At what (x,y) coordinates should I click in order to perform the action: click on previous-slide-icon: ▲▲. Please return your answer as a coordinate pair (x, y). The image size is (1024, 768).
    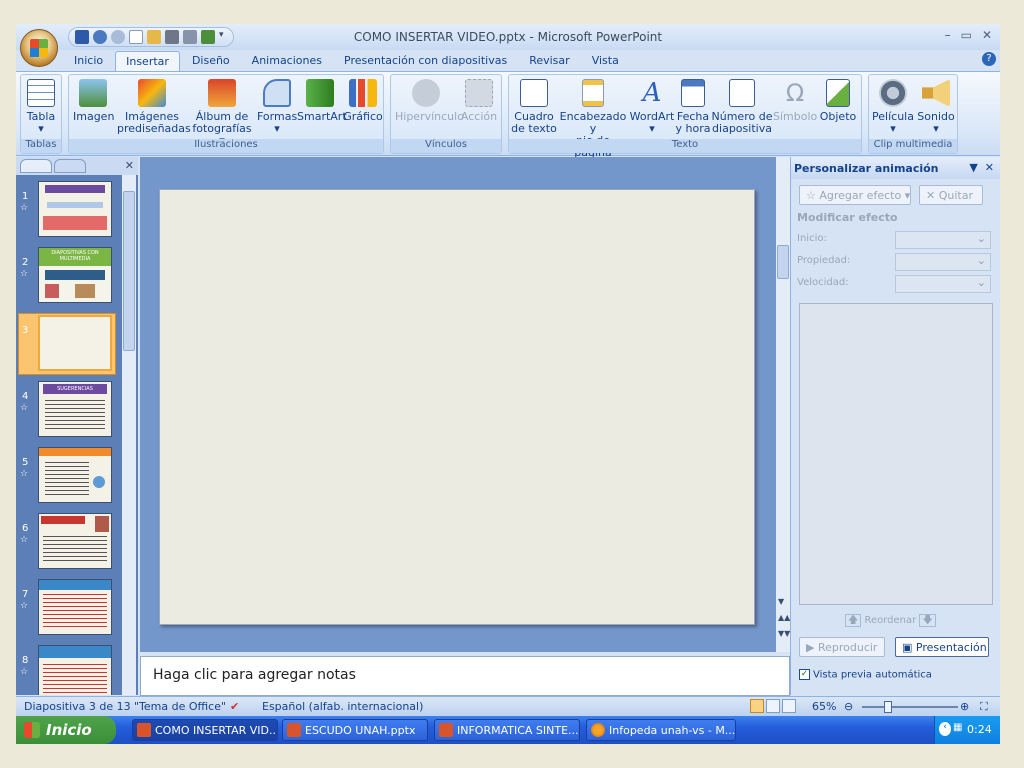
    Looking at the image, I should click on (784, 617).